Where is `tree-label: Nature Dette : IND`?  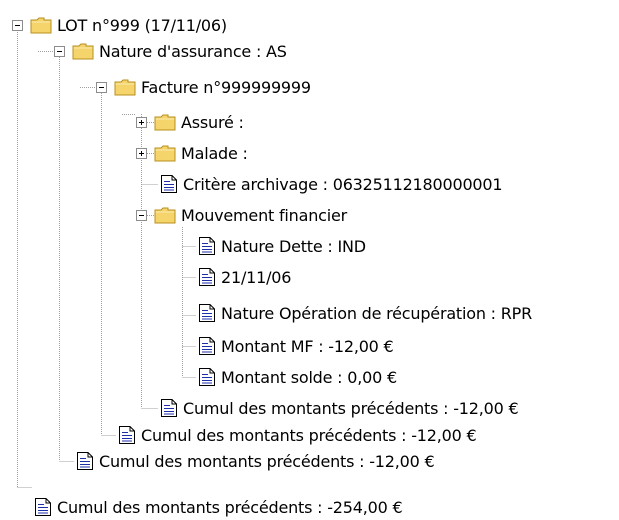 tree-label: Nature Dette : IND is located at coordinates (293, 246).